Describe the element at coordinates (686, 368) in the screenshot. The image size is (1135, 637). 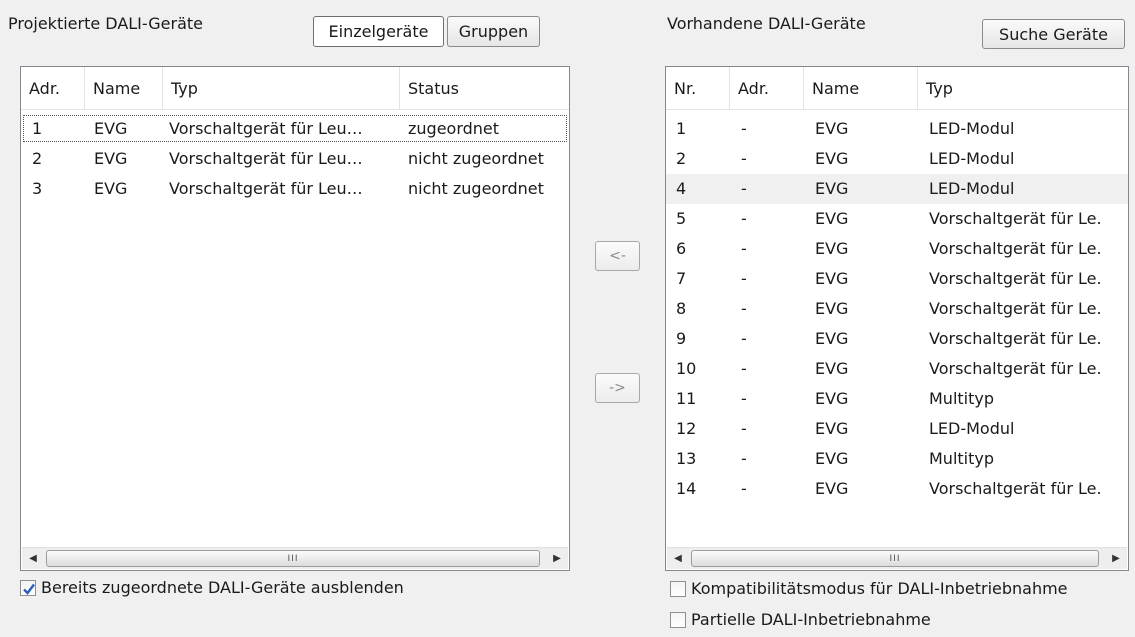
I see `table-cell: 10` at that location.